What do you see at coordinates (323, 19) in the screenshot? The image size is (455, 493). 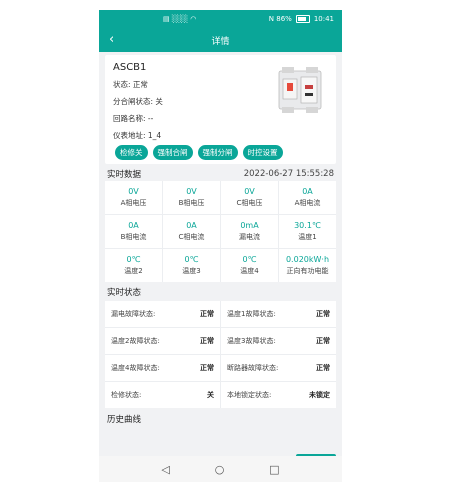 I see `clock: 10:41` at bounding box center [323, 19].